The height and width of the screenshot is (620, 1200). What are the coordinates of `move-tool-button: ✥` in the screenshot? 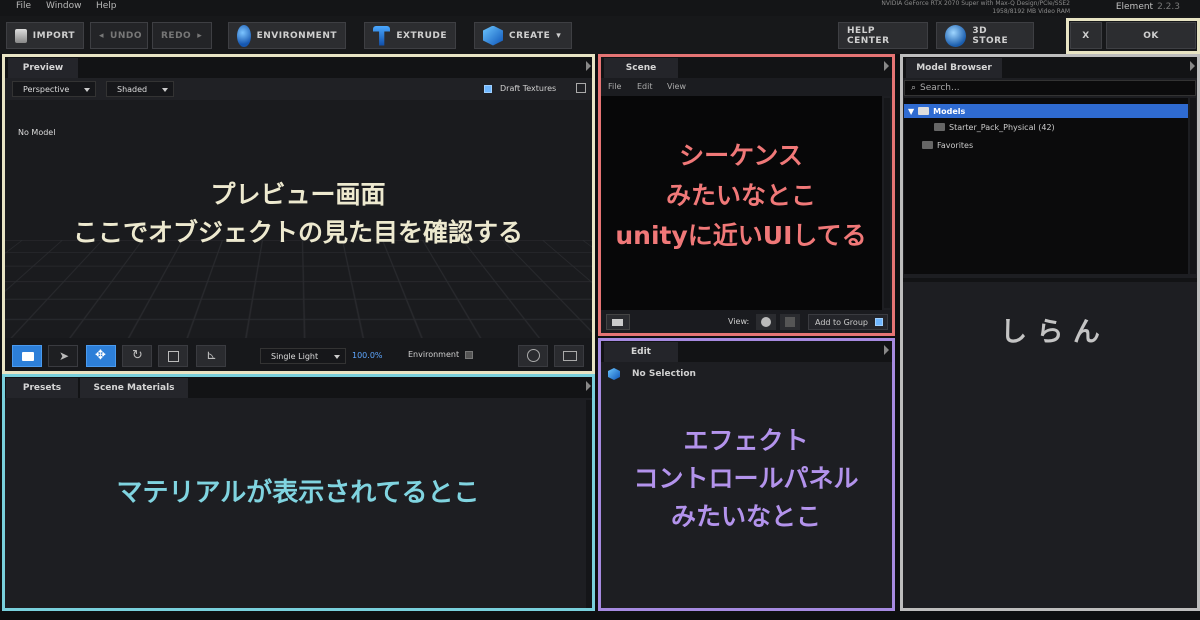 It's located at (101, 356).